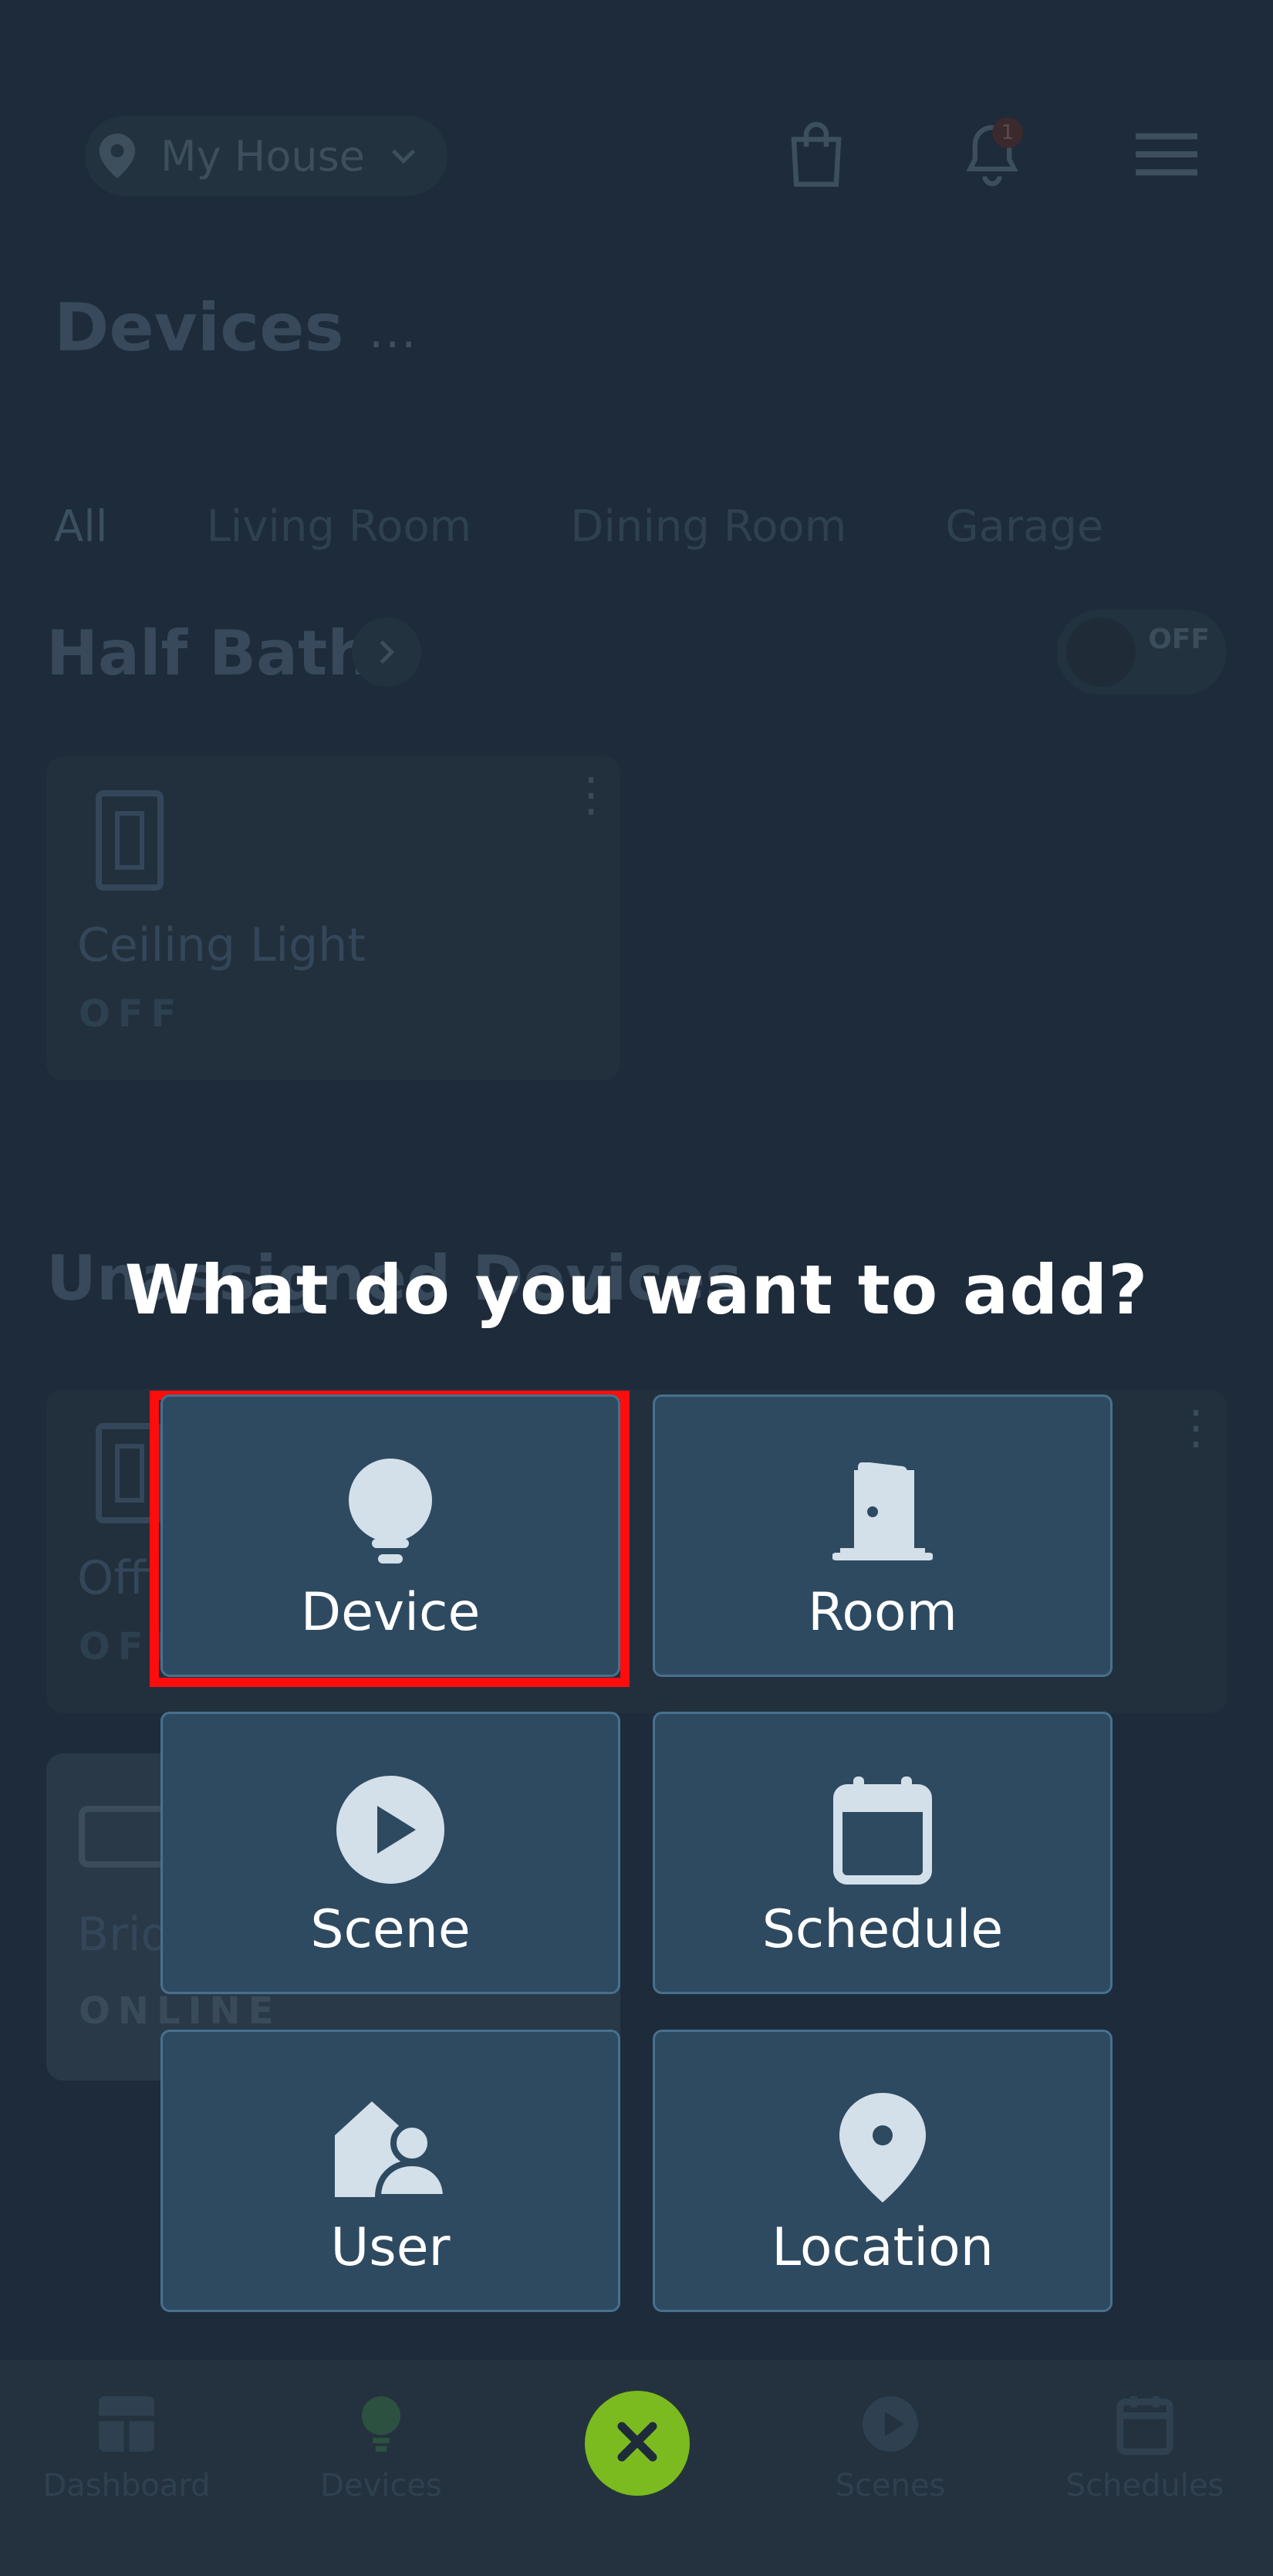  Describe the element at coordinates (126, 2485) in the screenshot. I see `nav-label: Dashboard` at that location.